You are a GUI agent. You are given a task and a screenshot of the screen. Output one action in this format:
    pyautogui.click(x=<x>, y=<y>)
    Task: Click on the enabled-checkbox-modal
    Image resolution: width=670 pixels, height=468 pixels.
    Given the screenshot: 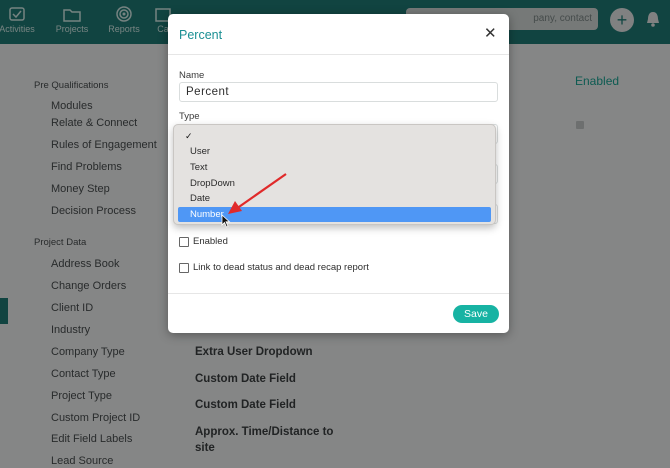 What is the action you would take?
    pyautogui.click(x=184, y=241)
    